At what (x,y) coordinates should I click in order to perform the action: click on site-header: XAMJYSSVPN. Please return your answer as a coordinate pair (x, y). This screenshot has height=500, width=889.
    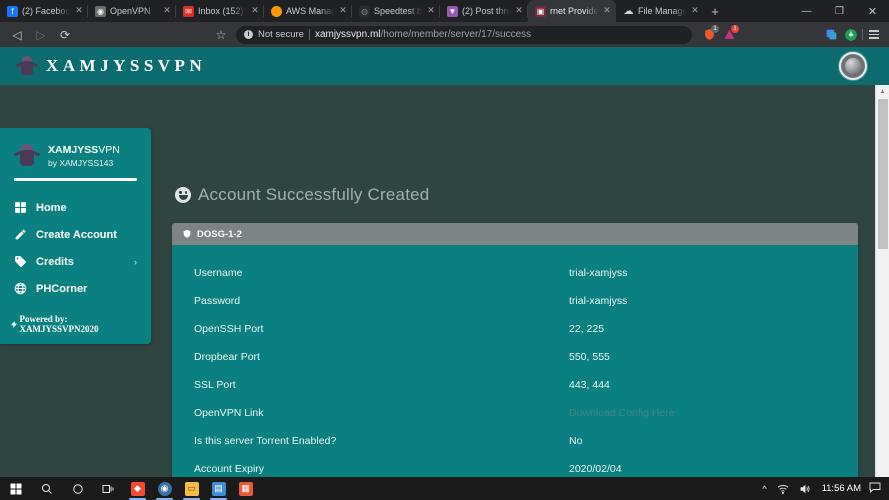
    Looking at the image, I should click on (444, 66).